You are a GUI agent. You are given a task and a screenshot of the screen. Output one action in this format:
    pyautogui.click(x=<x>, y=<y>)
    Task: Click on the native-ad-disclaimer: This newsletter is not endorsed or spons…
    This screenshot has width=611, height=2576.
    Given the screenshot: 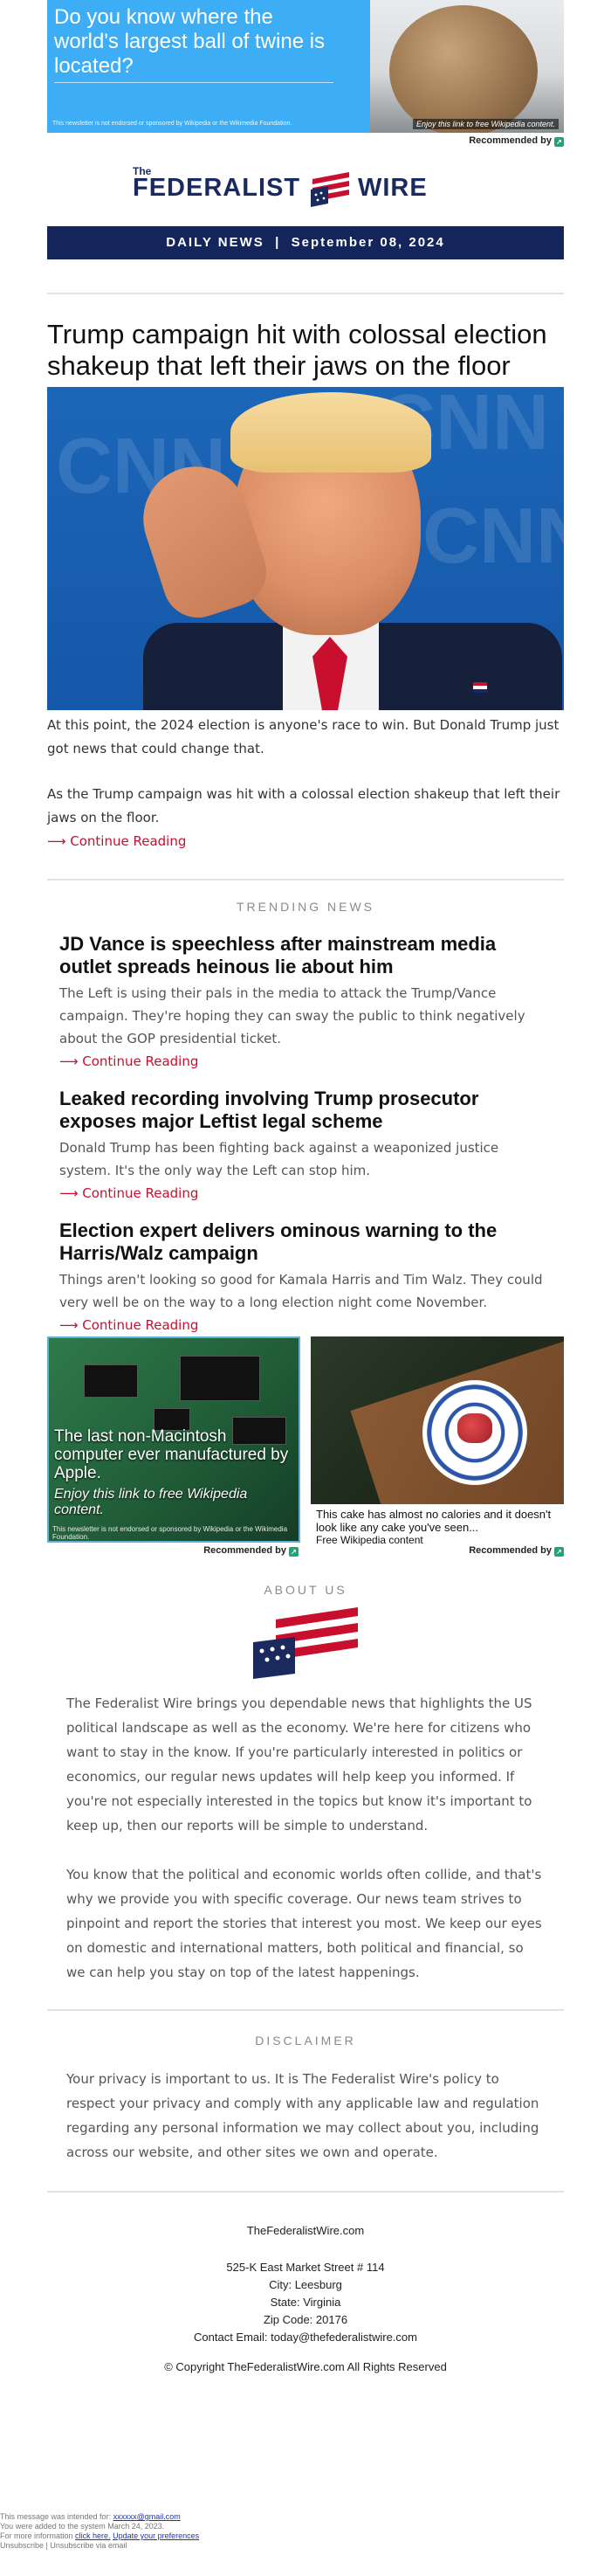 What is the action you would take?
    pyautogui.click(x=170, y=1533)
    